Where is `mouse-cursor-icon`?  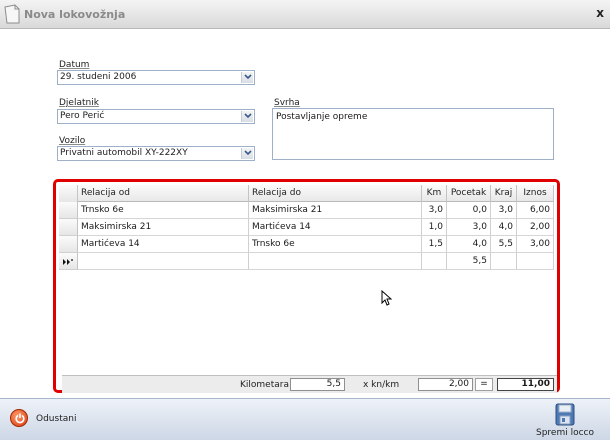
mouse-cursor-icon is located at coordinates (386, 298).